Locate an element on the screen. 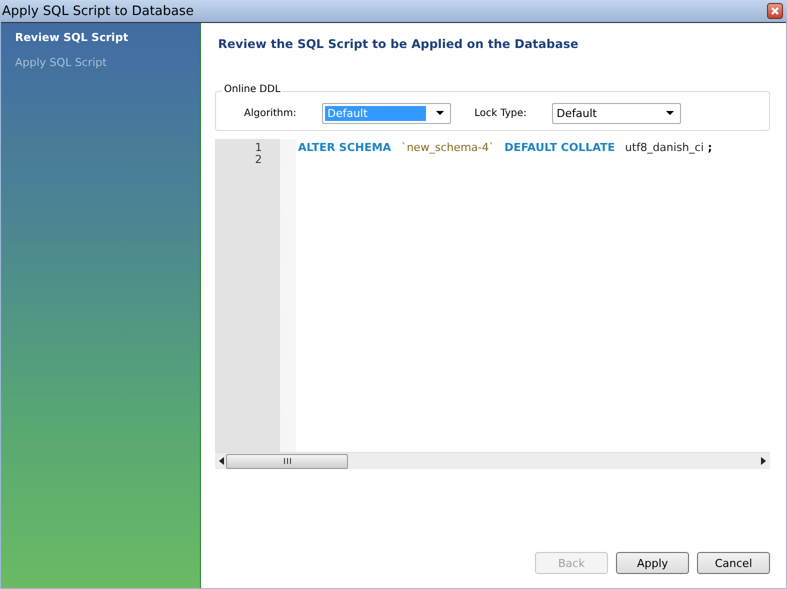 The height and width of the screenshot is (589, 787). field-label: Algorithm: is located at coordinates (270, 113).